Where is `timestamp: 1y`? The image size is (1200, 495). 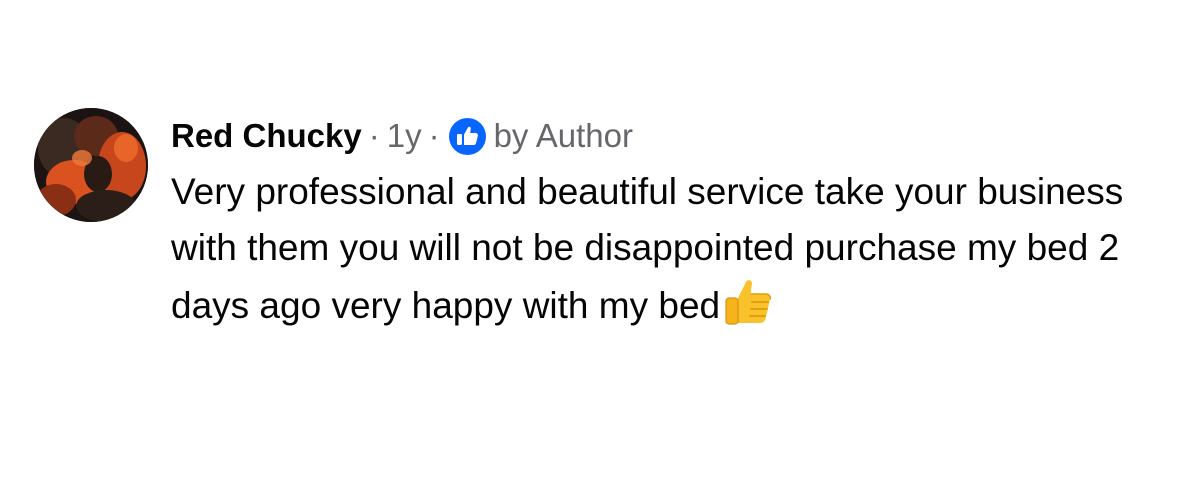 timestamp: 1y is located at coordinates (404, 136).